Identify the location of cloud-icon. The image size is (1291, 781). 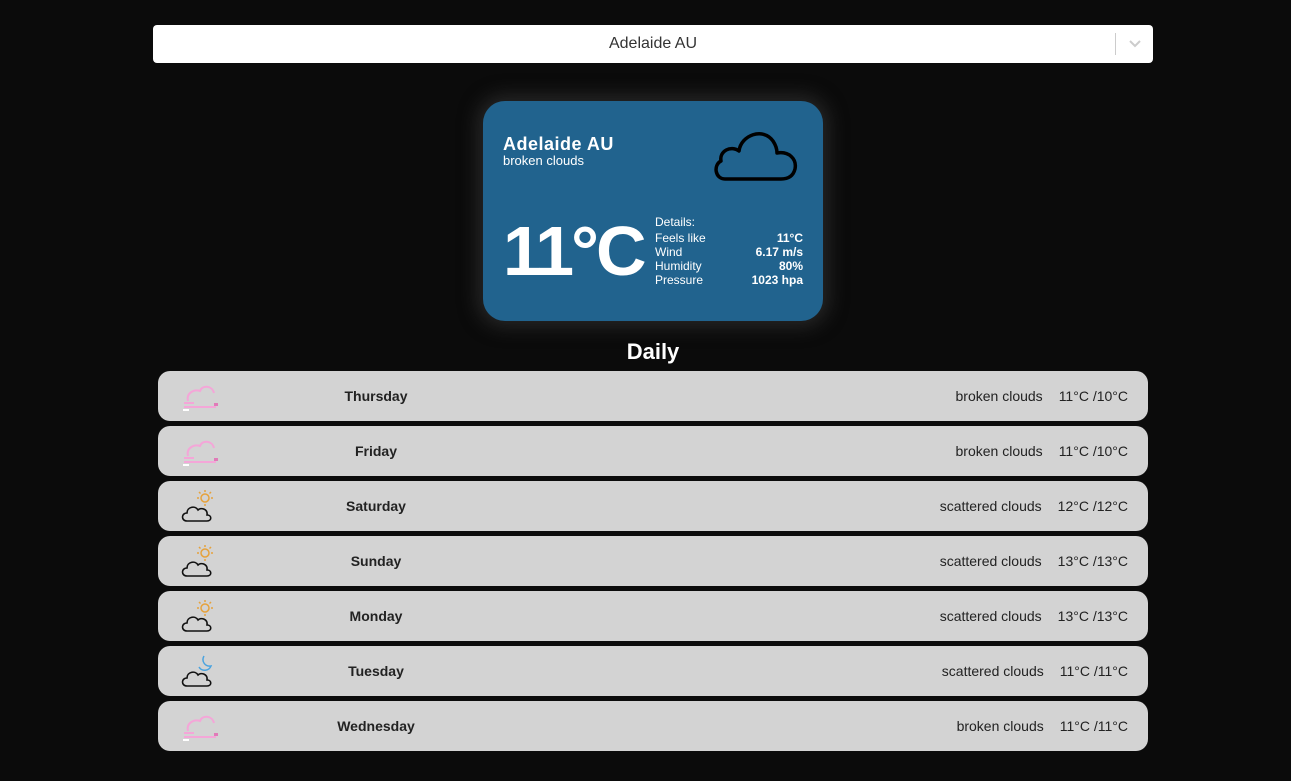
(756, 156).